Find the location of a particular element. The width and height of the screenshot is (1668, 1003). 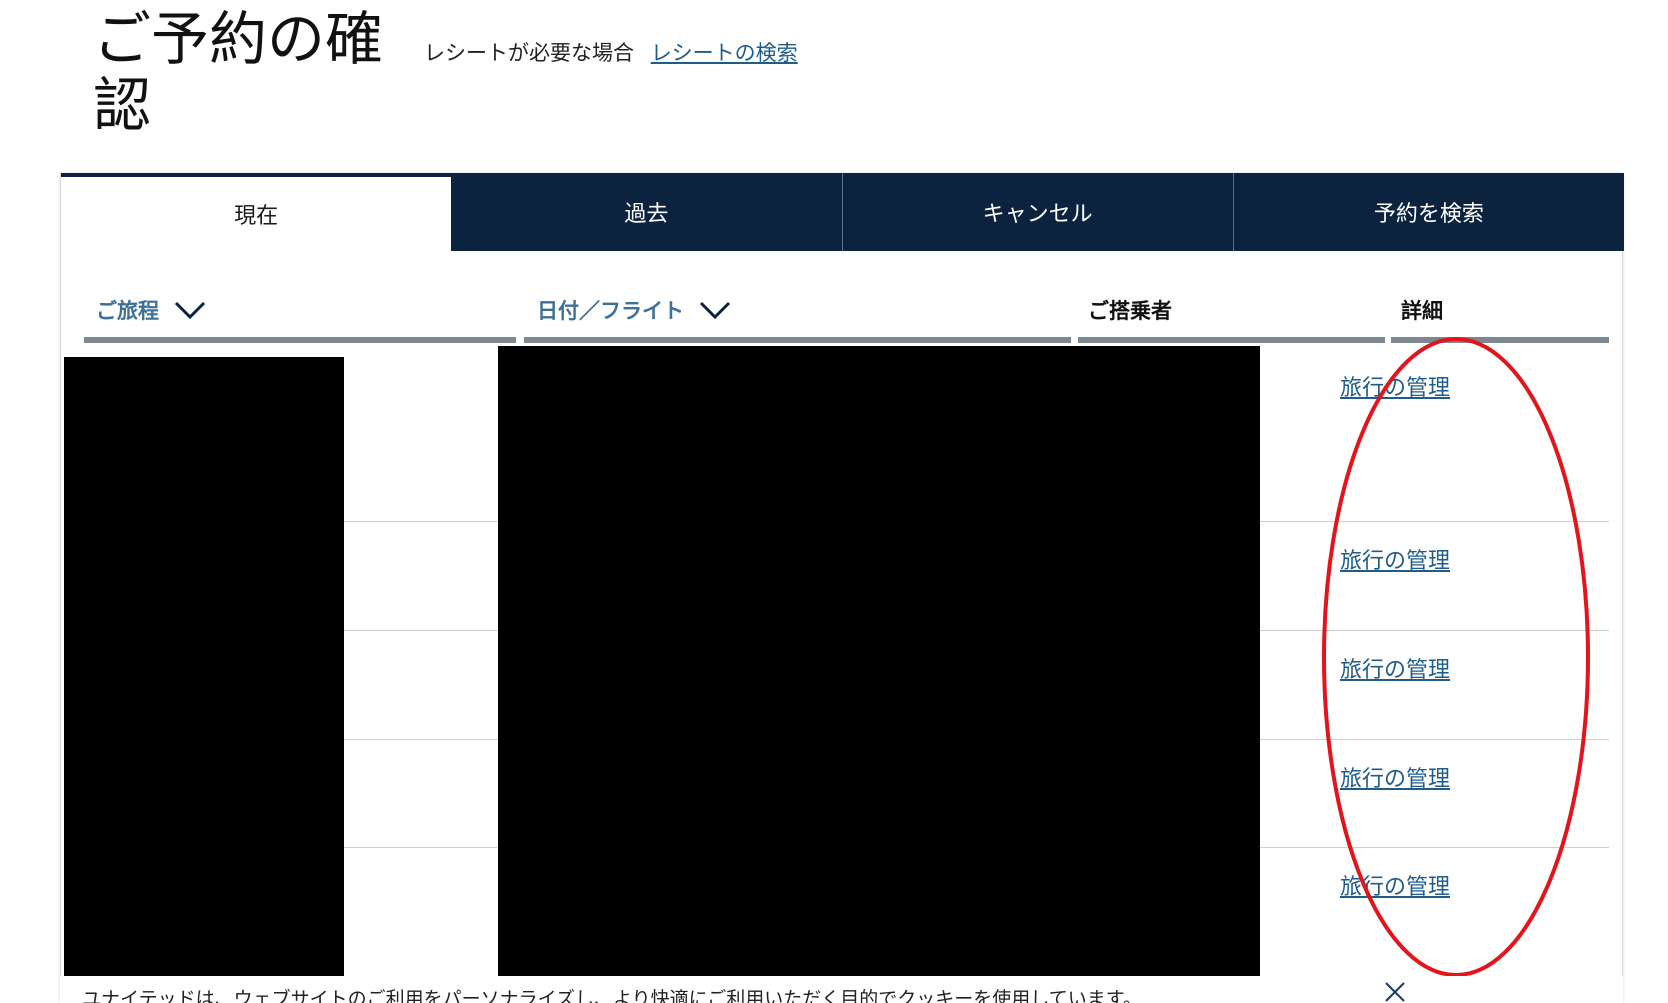

receipt-search-link: レシートの検索 is located at coordinates (724, 53).